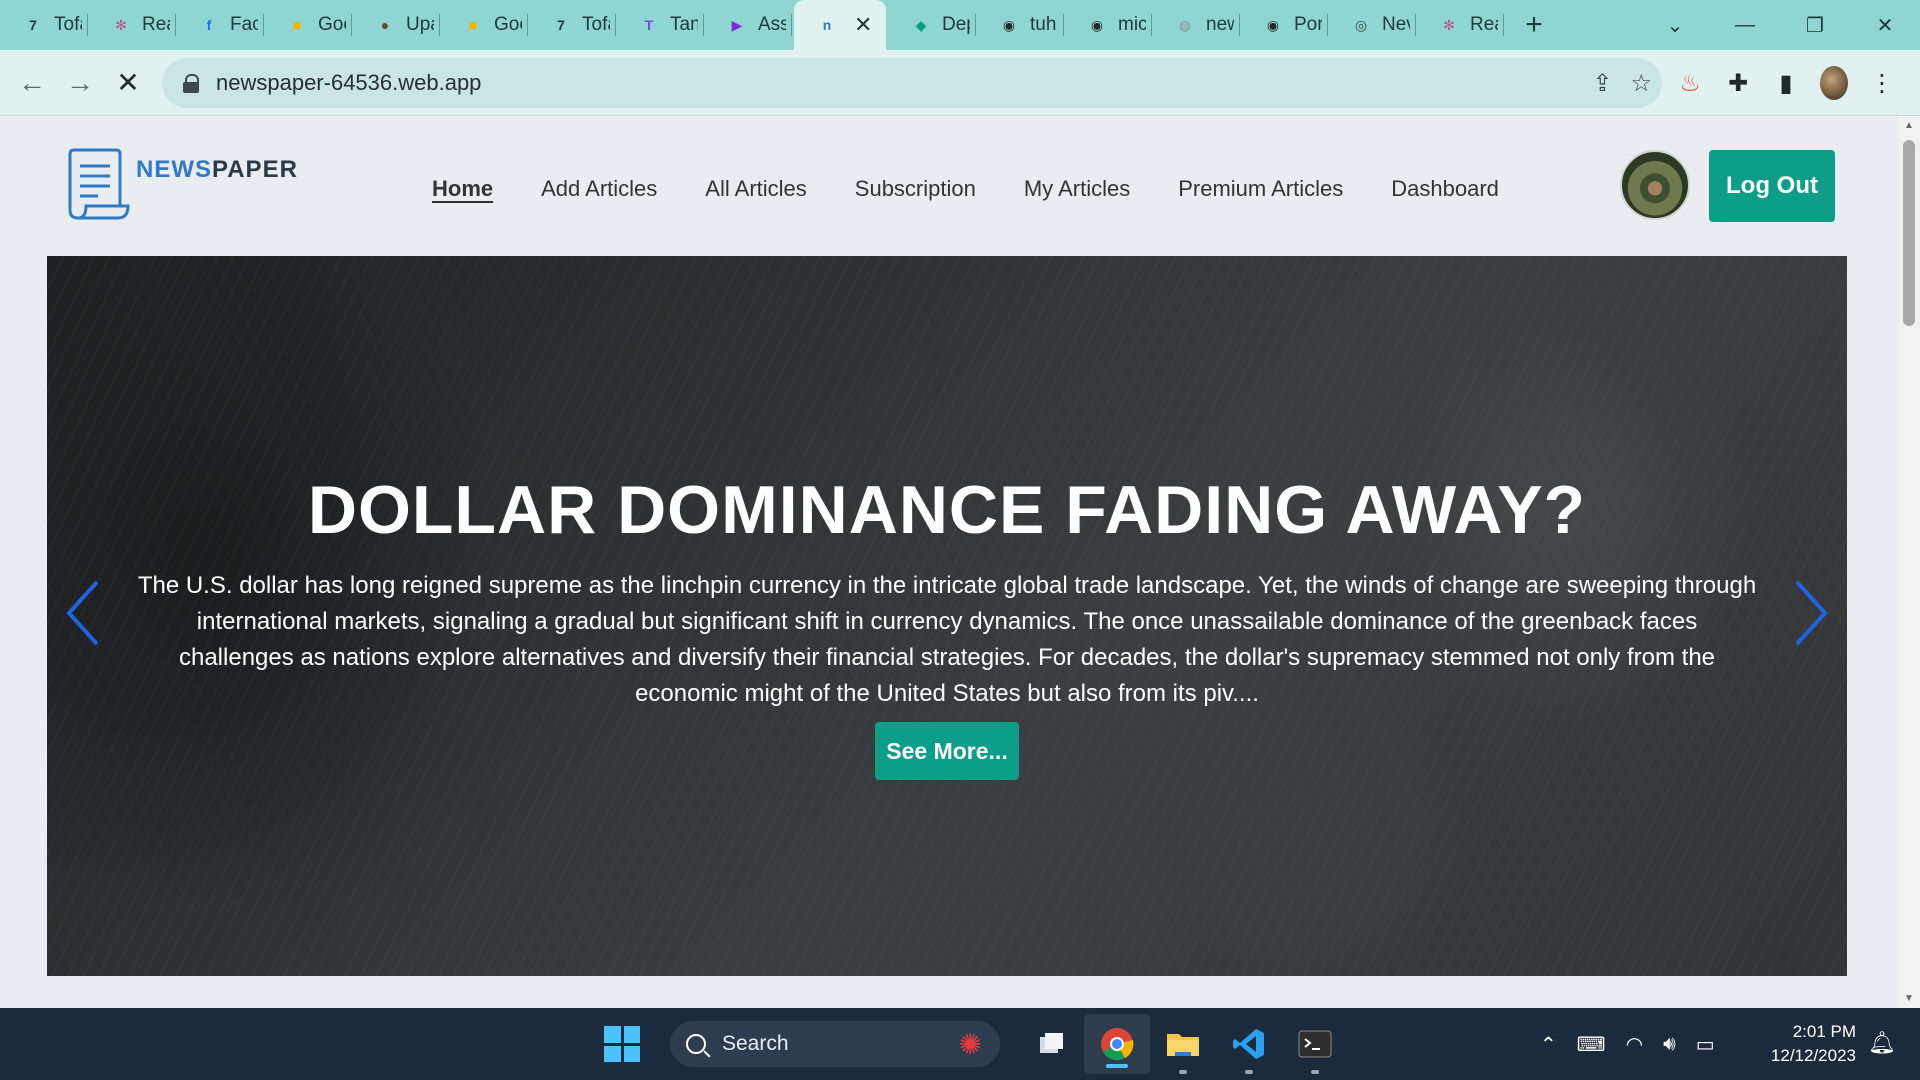  Describe the element at coordinates (1548, 1044) in the screenshot. I see `tray-chevron-icon: ⌃` at that location.